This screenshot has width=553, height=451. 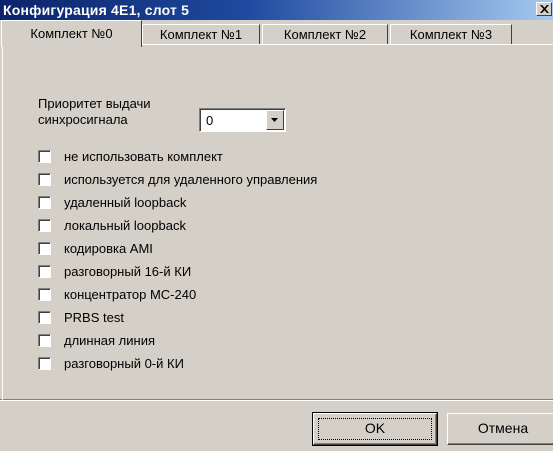 I want to click on tab-label: Комплект №1, so click(x=201, y=34).